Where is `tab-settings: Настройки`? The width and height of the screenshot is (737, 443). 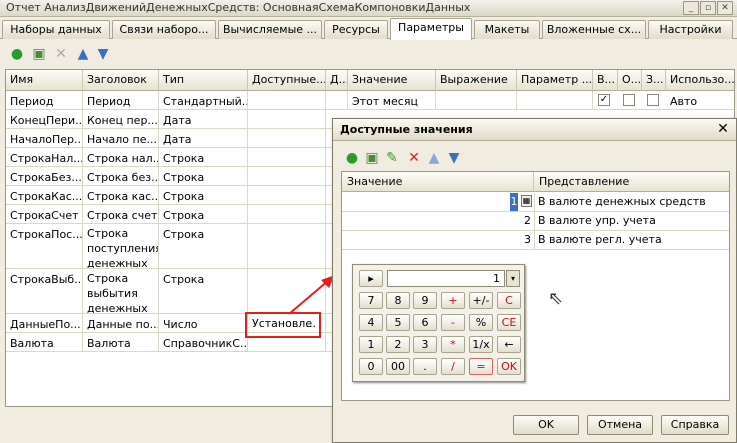
tab-settings: Настройки is located at coordinates (690, 29).